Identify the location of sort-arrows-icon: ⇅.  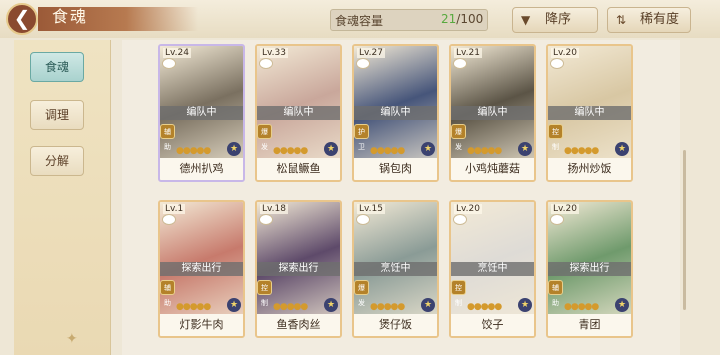
(621, 20).